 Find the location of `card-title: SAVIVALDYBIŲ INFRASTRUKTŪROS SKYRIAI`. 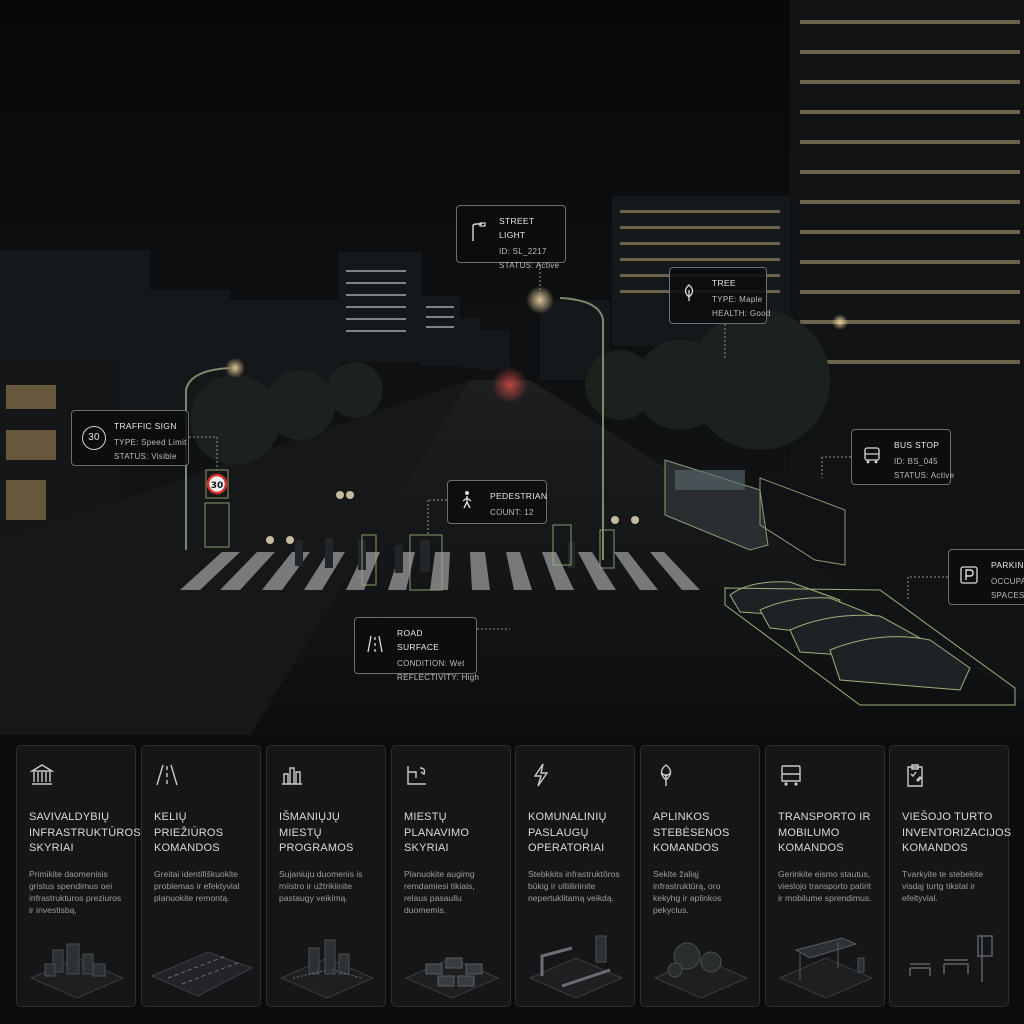

card-title: SAVIVALDYBIŲ INFRASTRUKTŪROS SKYRIAI is located at coordinates (85, 832).